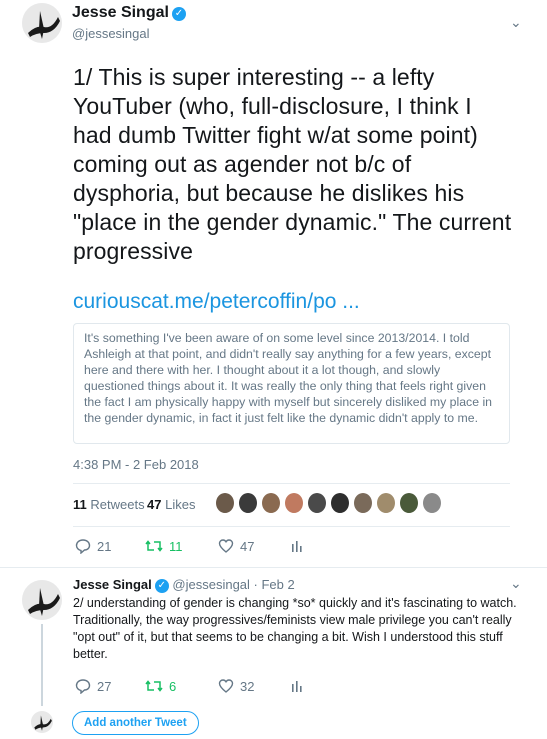 This screenshot has height=739, width=547. Describe the element at coordinates (111, 33) in the screenshot. I see `author-handle: @jessesingal` at that location.